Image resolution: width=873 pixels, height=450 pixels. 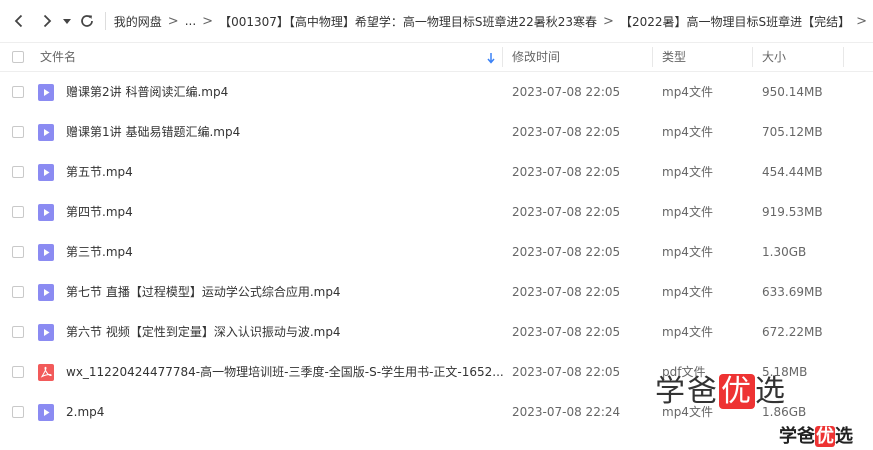 I want to click on file-size: 705.12MB, so click(x=792, y=132).